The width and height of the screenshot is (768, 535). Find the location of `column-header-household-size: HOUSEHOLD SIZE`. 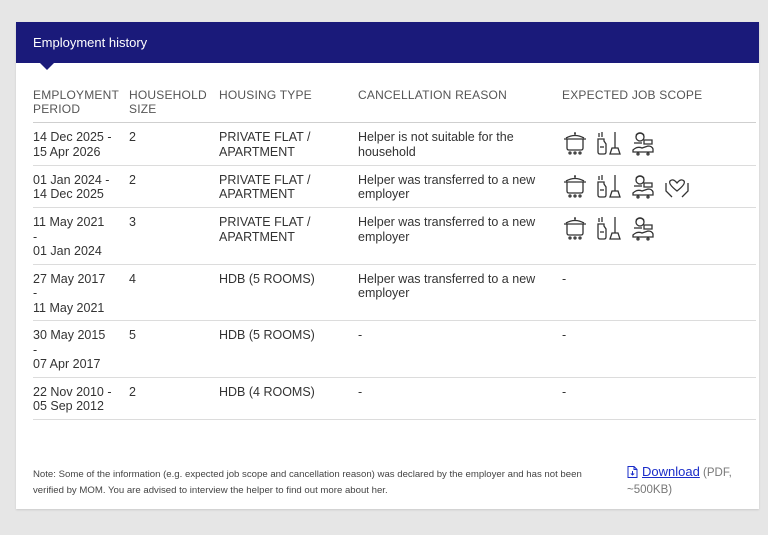

column-header-household-size: HOUSEHOLD SIZE is located at coordinates (174, 105).